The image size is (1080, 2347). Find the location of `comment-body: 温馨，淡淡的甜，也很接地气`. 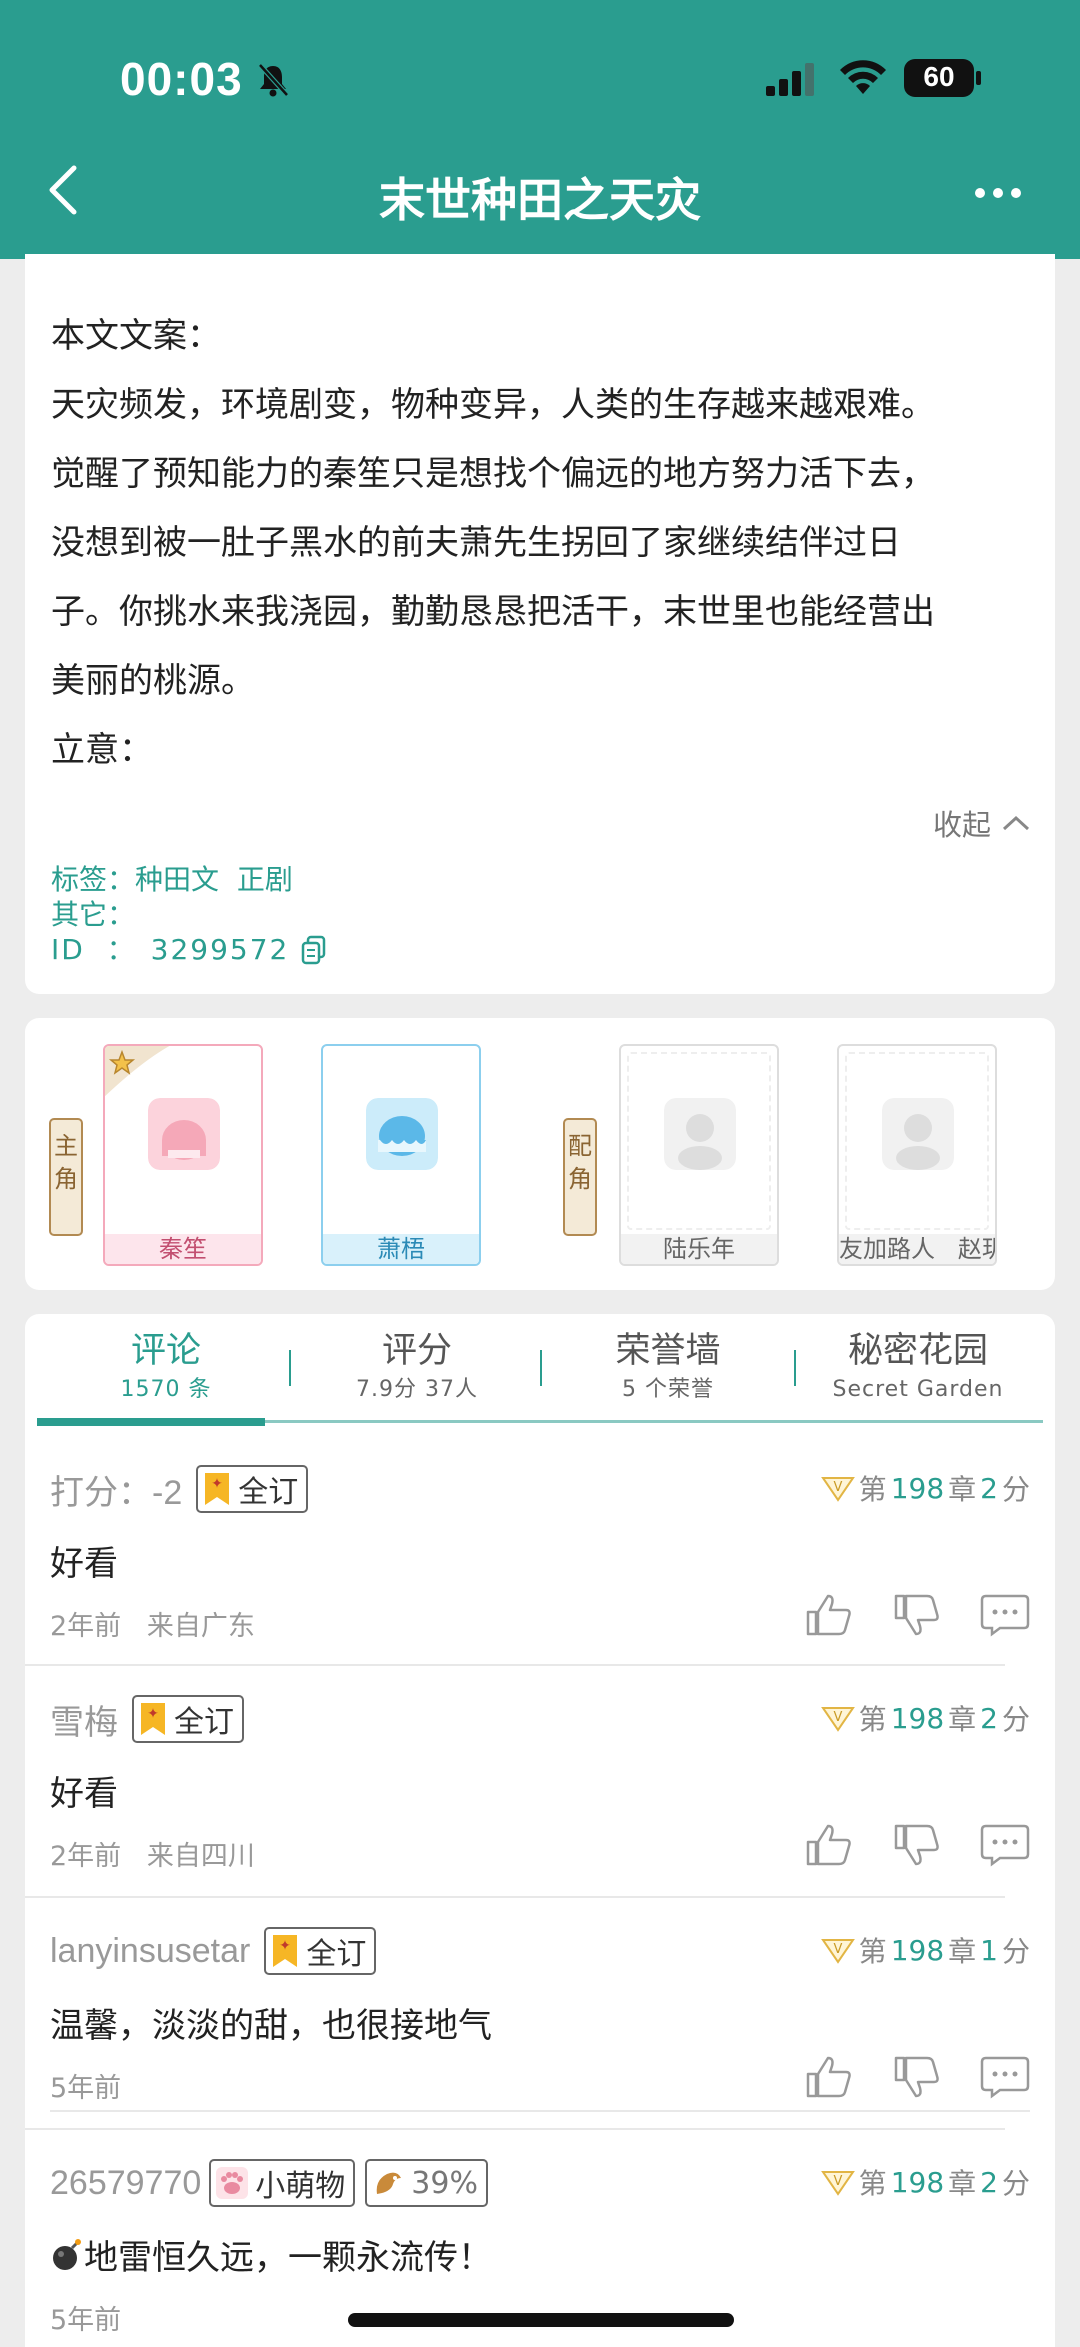

comment-body: 温馨，淡淡的甜，也很接地气 is located at coordinates (271, 2026).